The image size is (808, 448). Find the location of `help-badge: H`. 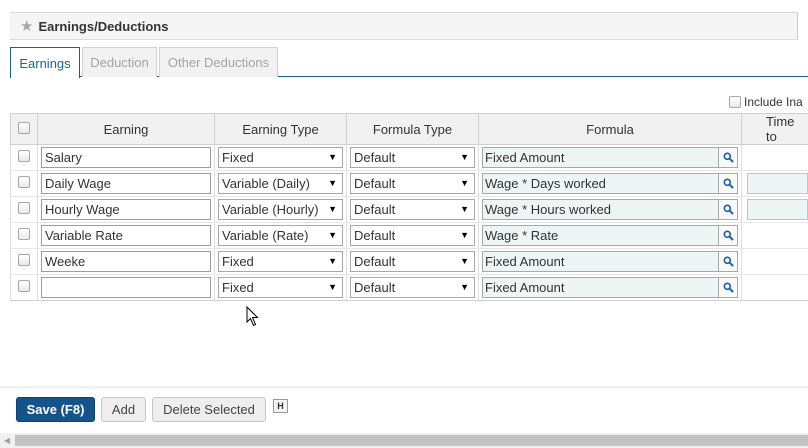

help-badge: H is located at coordinates (280, 406).